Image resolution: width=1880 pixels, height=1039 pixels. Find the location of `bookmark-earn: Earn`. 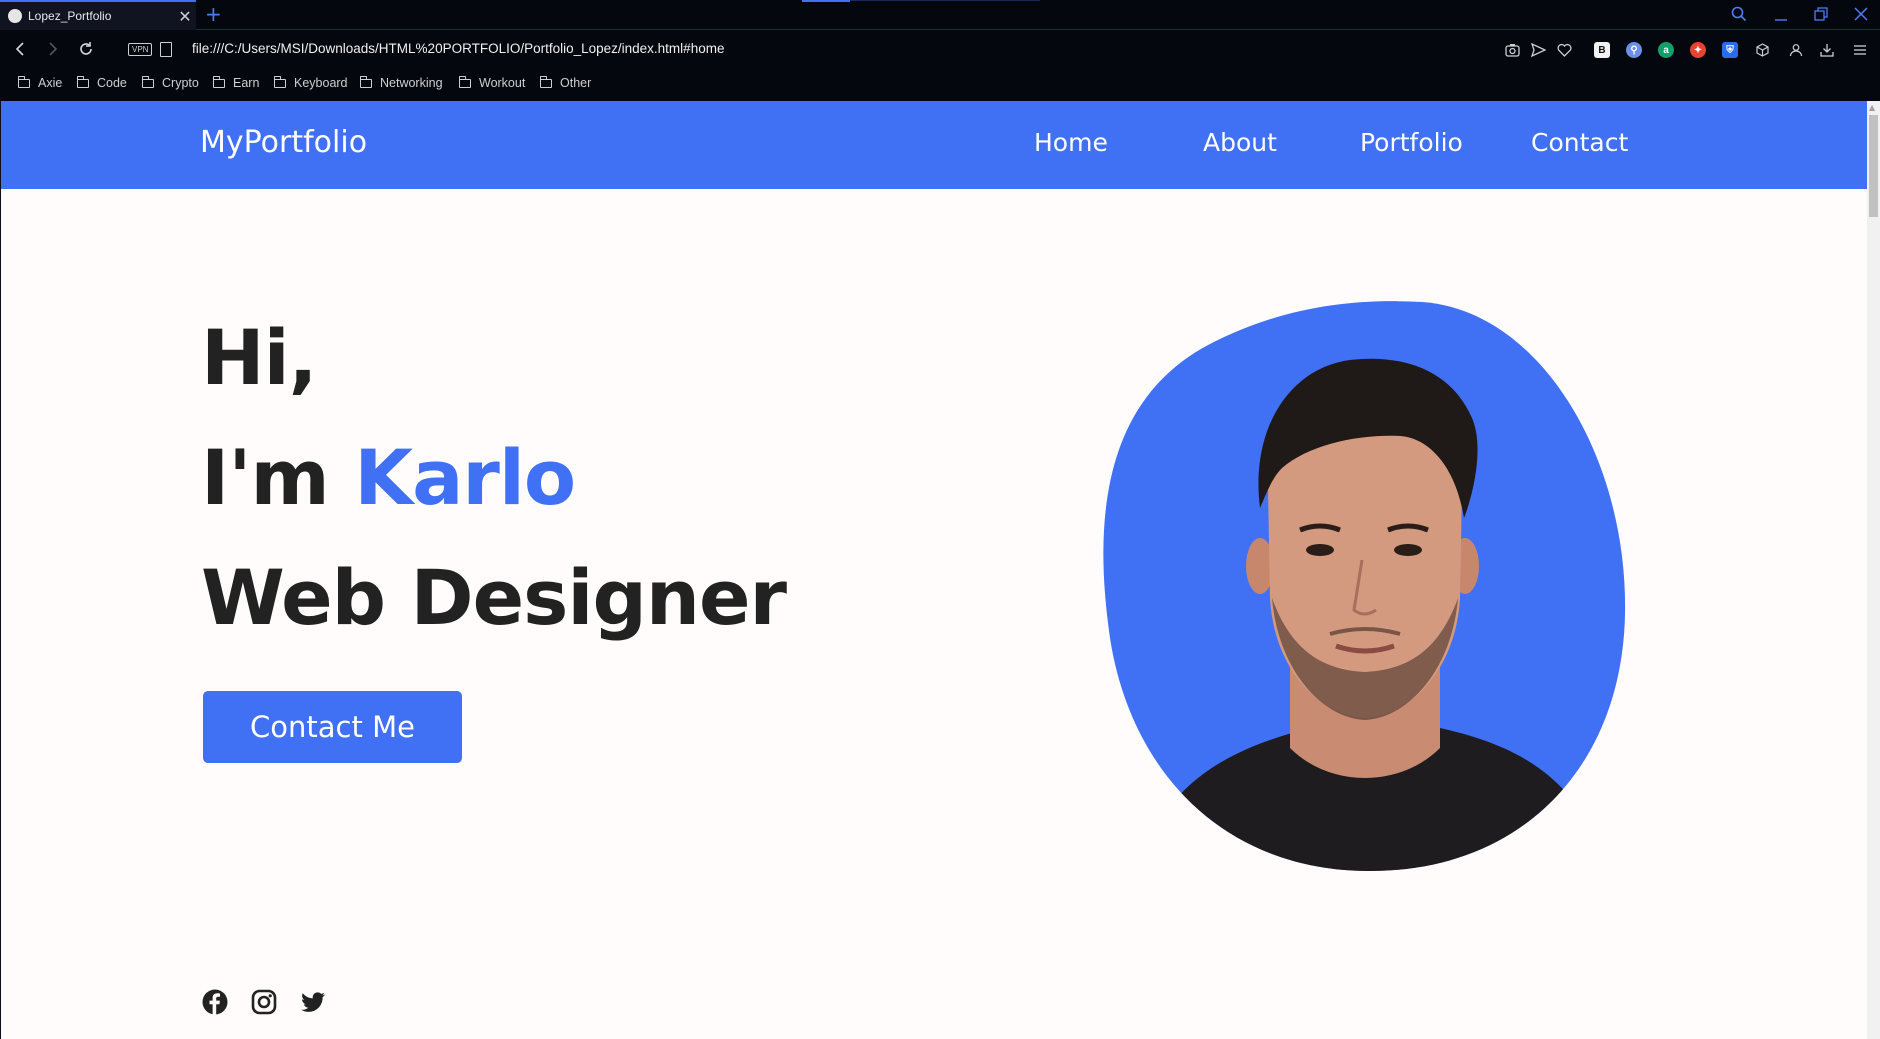

bookmark-earn: Earn is located at coordinates (236, 82).